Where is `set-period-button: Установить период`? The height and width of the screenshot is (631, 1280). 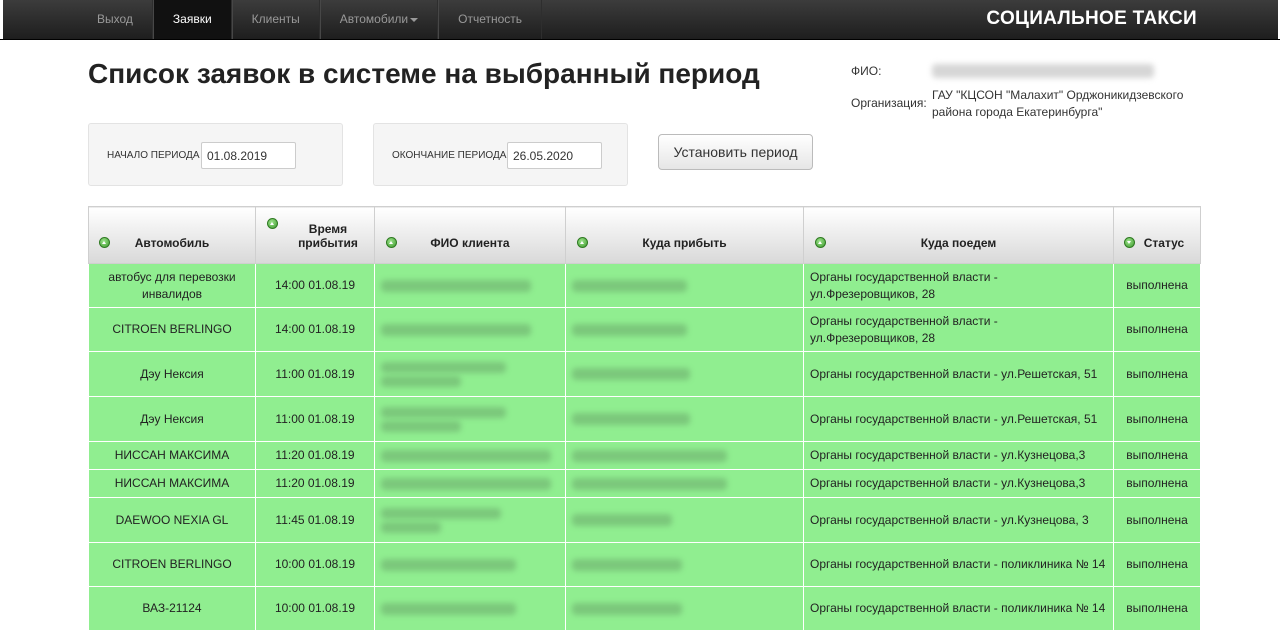
set-period-button: Установить период is located at coordinates (735, 152).